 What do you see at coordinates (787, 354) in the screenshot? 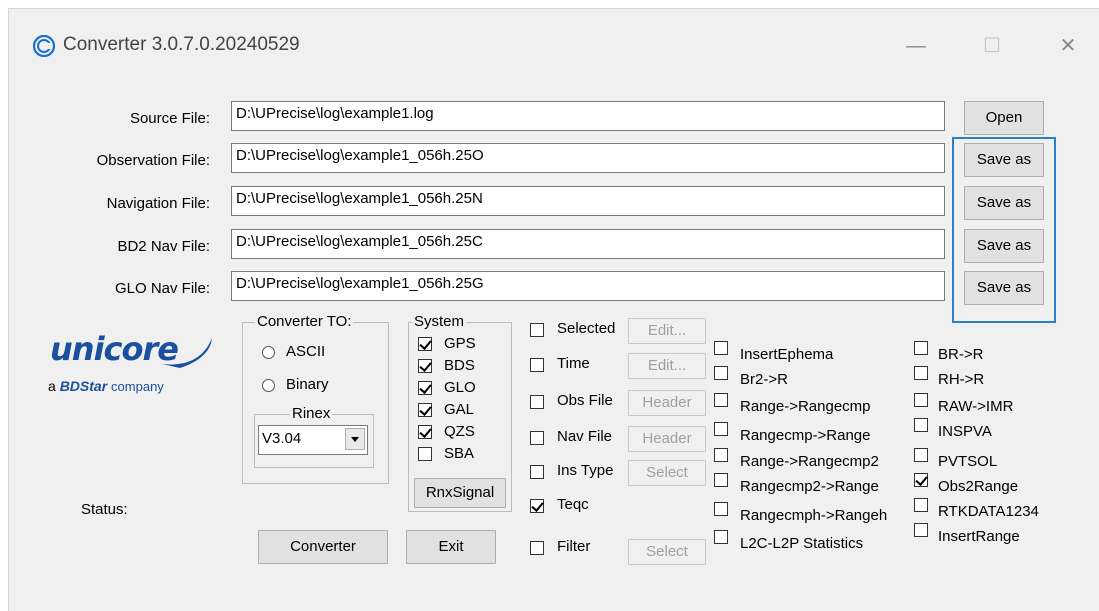
I see `col1-label: InsertEphema` at bounding box center [787, 354].